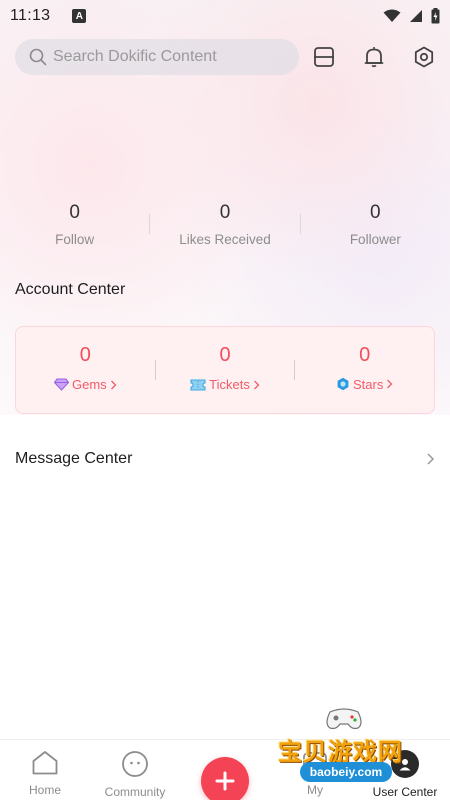 The width and height of the screenshot is (450, 800). Describe the element at coordinates (38, 57) in the screenshot. I see `search-icon` at that location.